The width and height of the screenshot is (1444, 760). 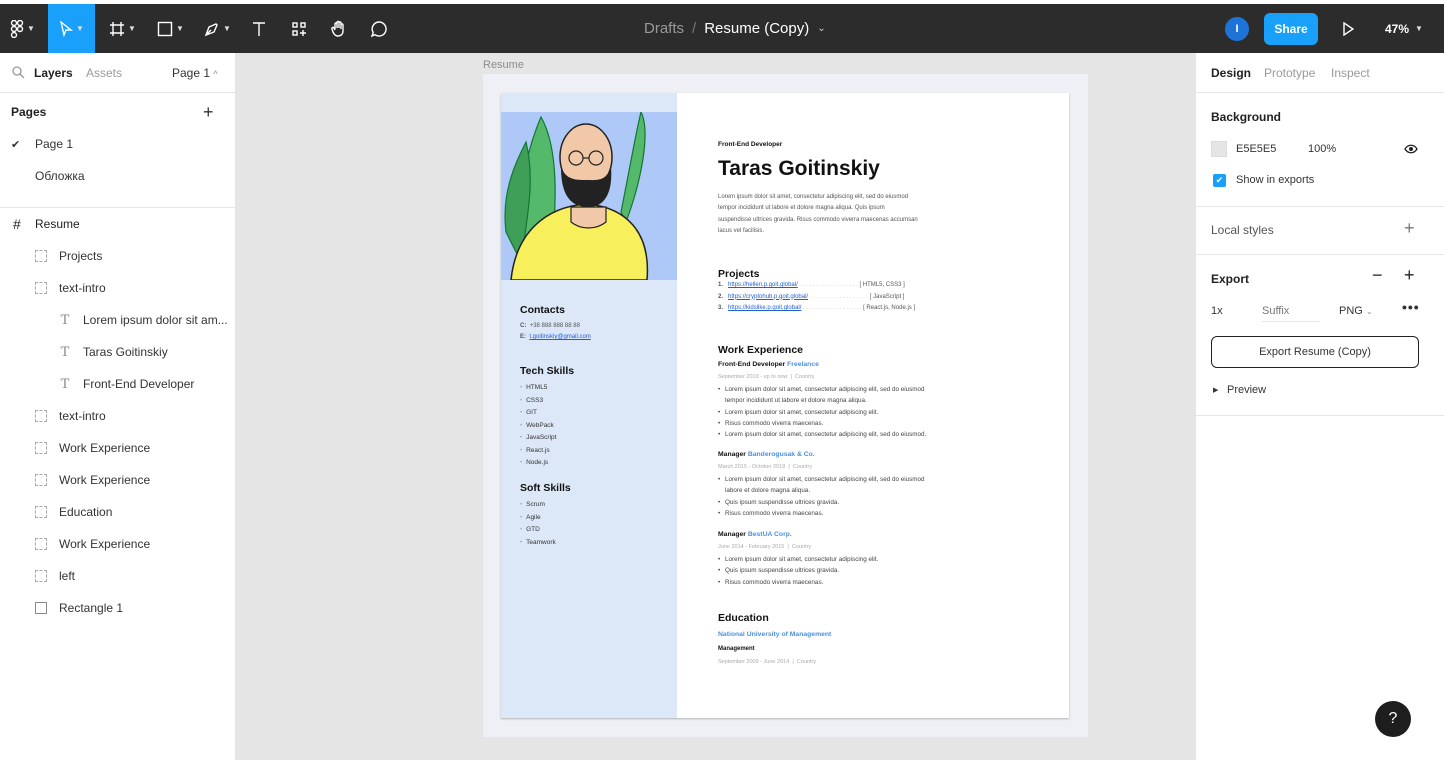 I want to click on skill-item: GIT, so click(x=538, y=413).